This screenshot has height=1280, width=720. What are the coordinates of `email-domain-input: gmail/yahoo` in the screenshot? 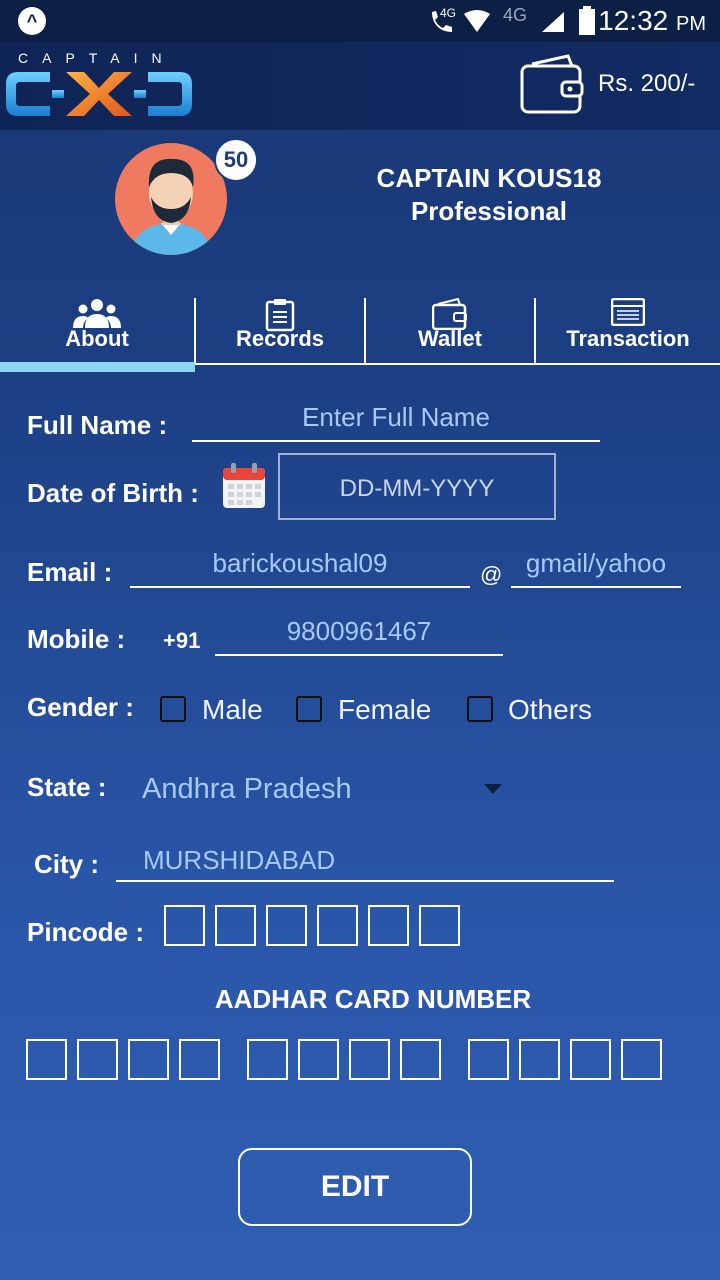 It's located at (596, 563).